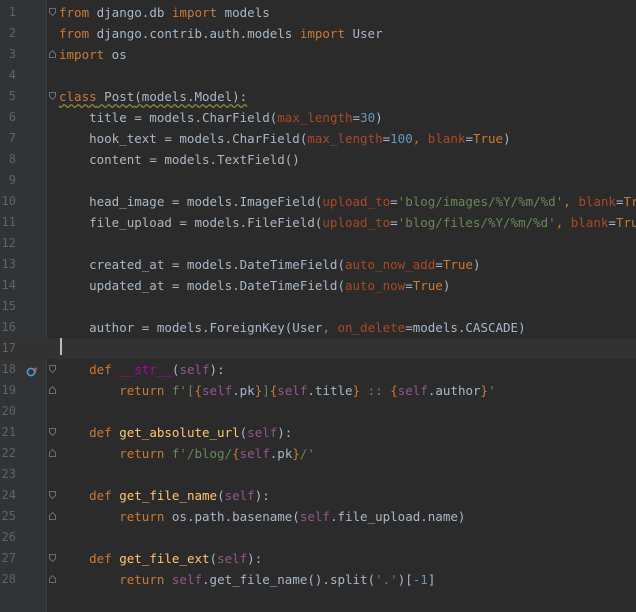 The width and height of the screenshot is (636, 612). I want to click on code-line: 9, so click(318, 180).